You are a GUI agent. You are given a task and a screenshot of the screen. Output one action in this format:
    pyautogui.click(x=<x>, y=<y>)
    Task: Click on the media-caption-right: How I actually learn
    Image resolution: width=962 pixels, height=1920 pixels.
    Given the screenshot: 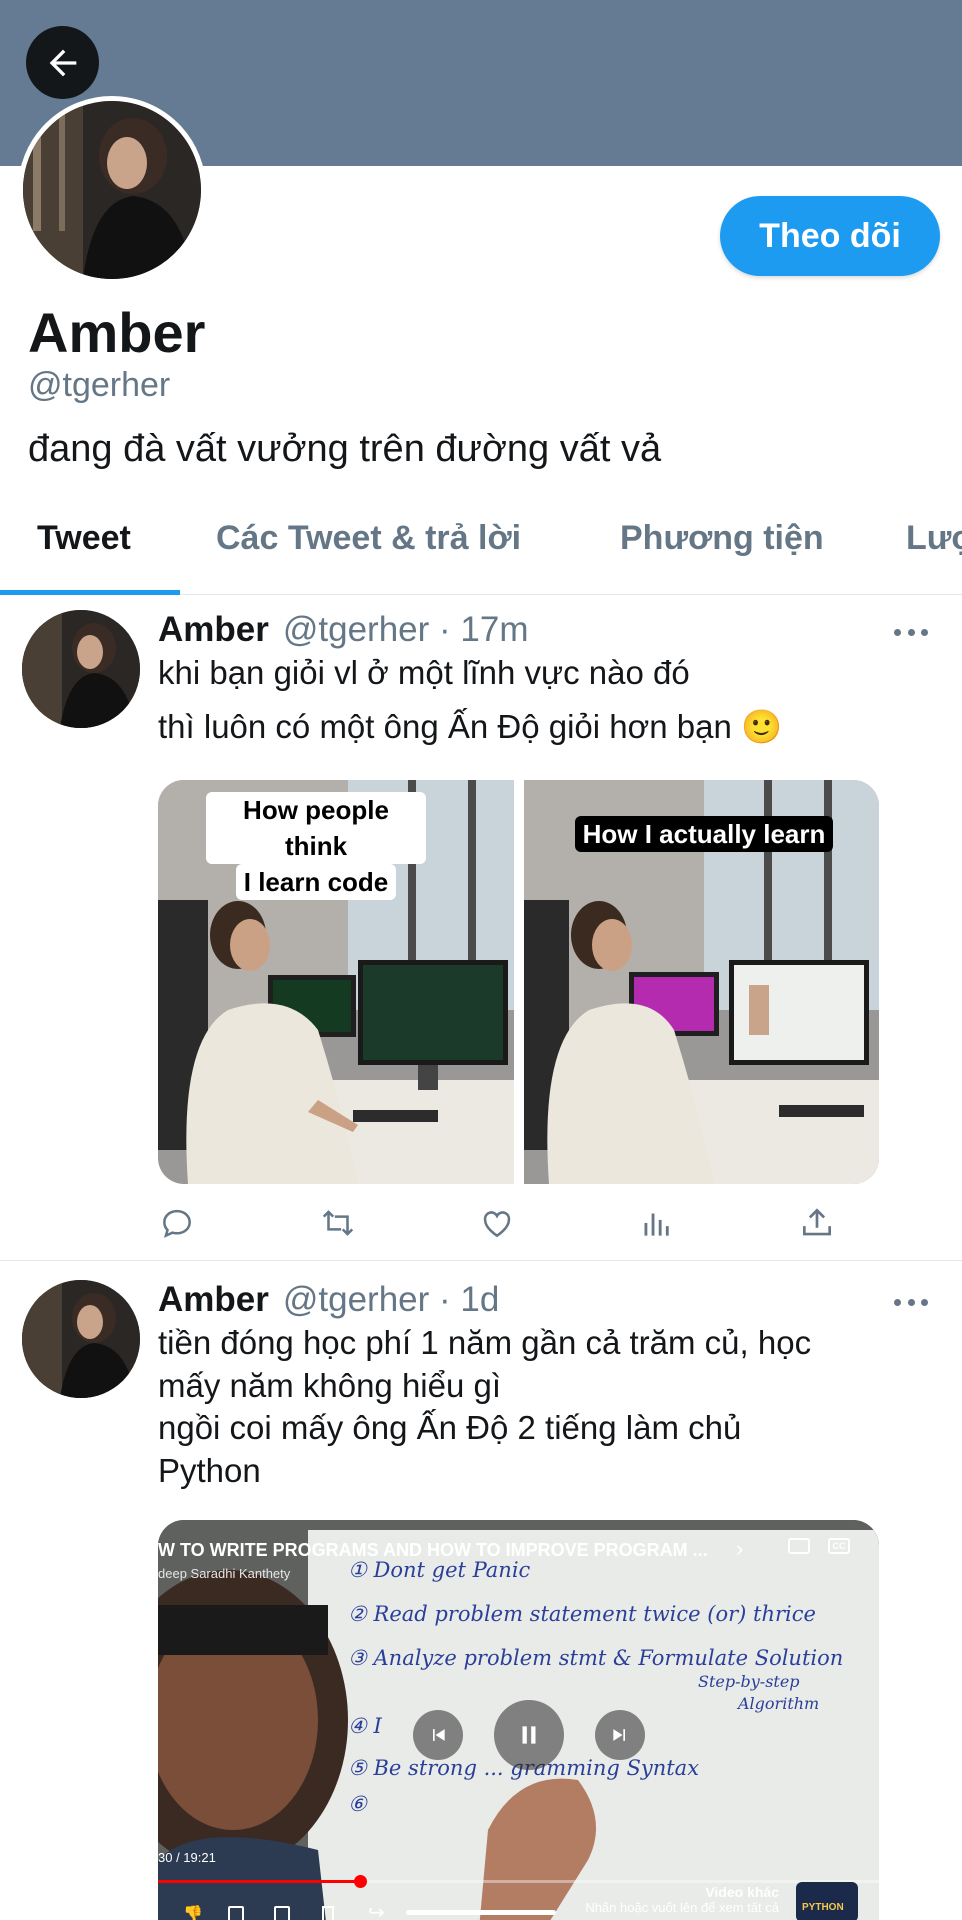 What is the action you would take?
    pyautogui.click(x=704, y=834)
    